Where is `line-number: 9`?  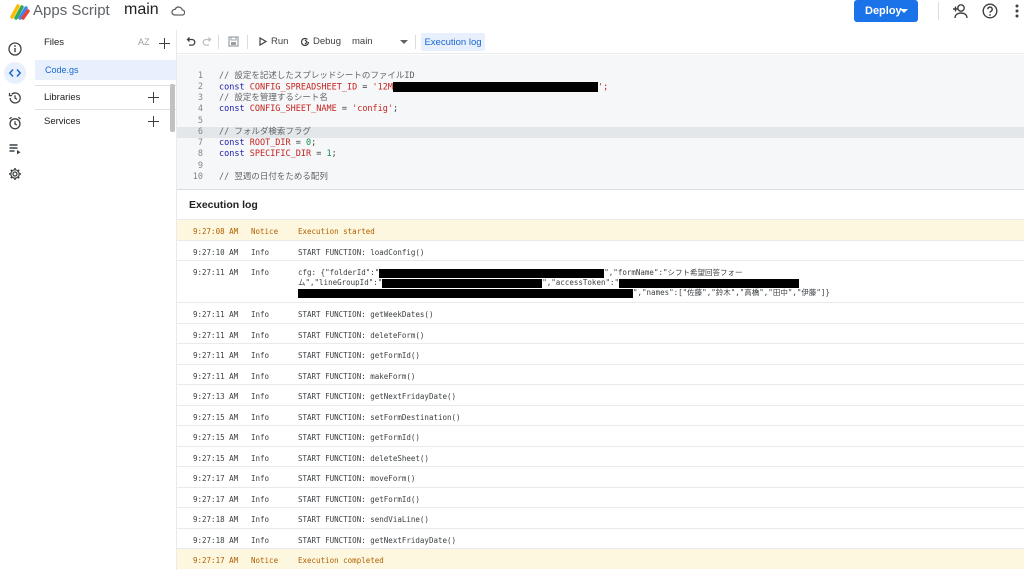 line-number: 9 is located at coordinates (200, 166).